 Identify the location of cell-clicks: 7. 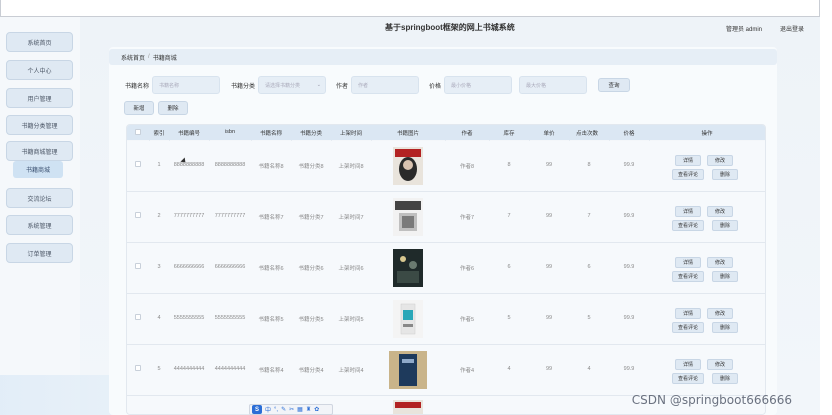
(589, 216).